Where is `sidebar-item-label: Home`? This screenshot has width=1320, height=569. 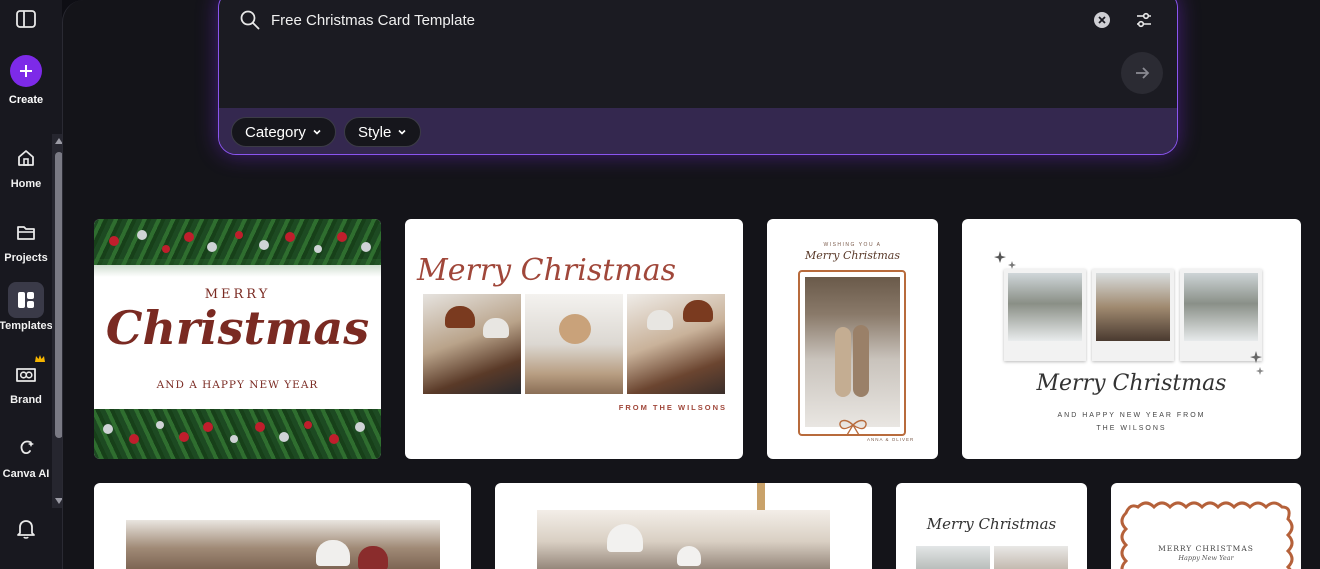 sidebar-item-label: Home is located at coordinates (26, 184).